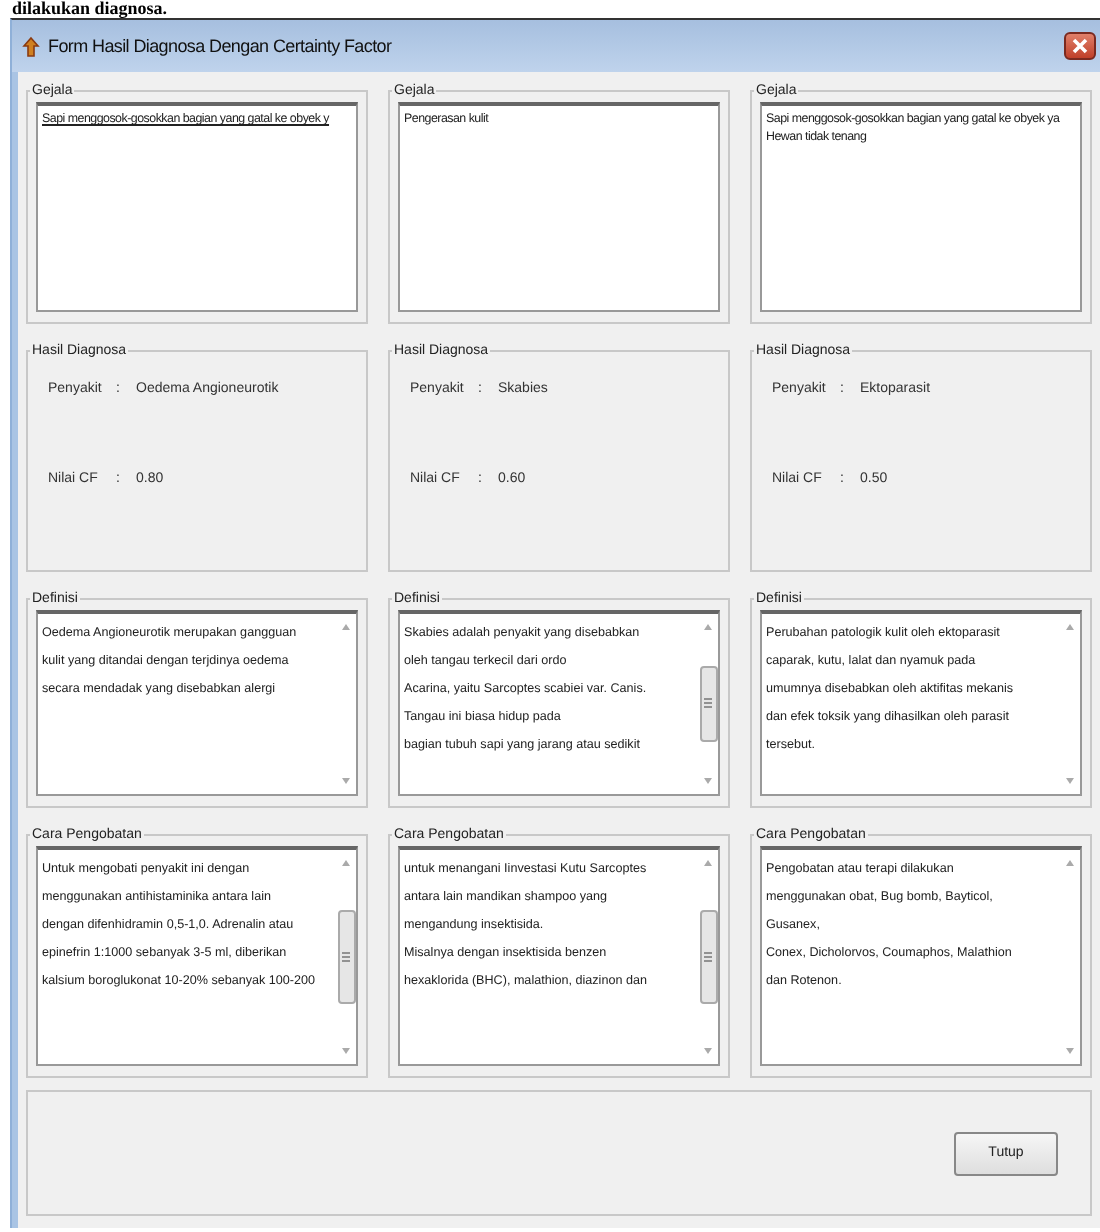 This screenshot has width=1100, height=1232. I want to click on document-text: dilakukan diagnosa., so click(90, 9).